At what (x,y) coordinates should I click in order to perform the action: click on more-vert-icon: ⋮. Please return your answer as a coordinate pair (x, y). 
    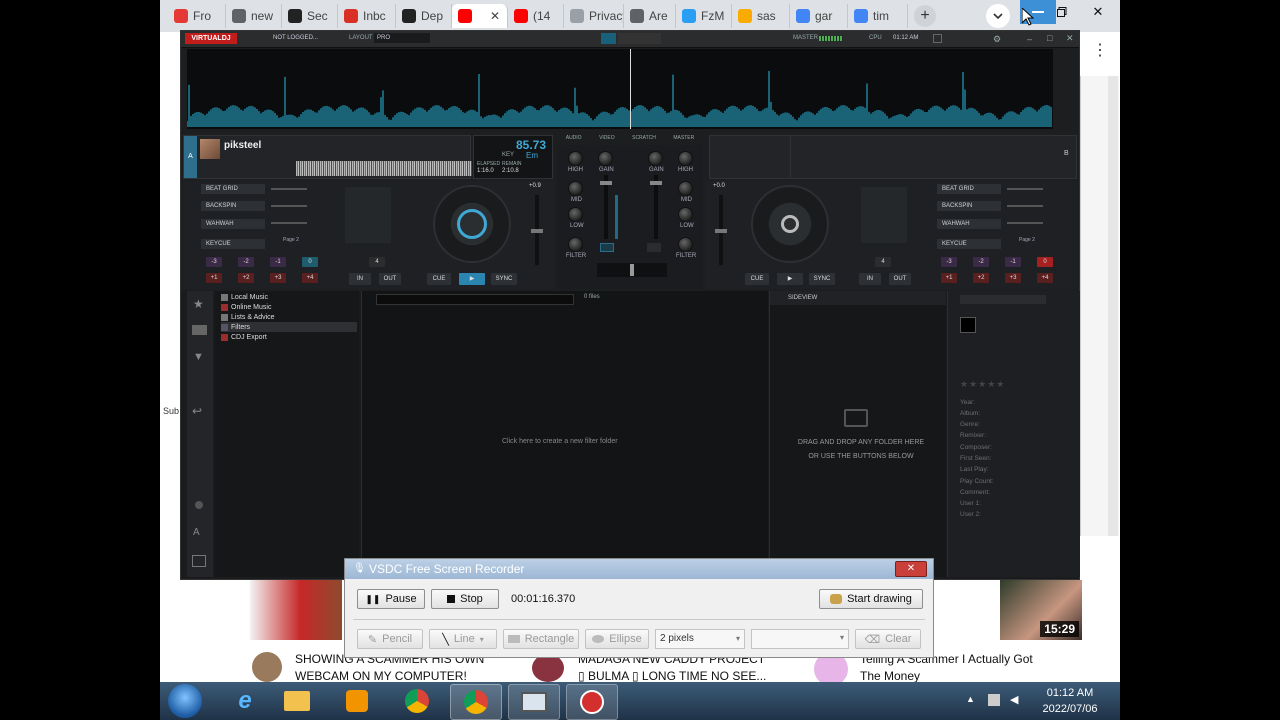
    Looking at the image, I should click on (1100, 55).